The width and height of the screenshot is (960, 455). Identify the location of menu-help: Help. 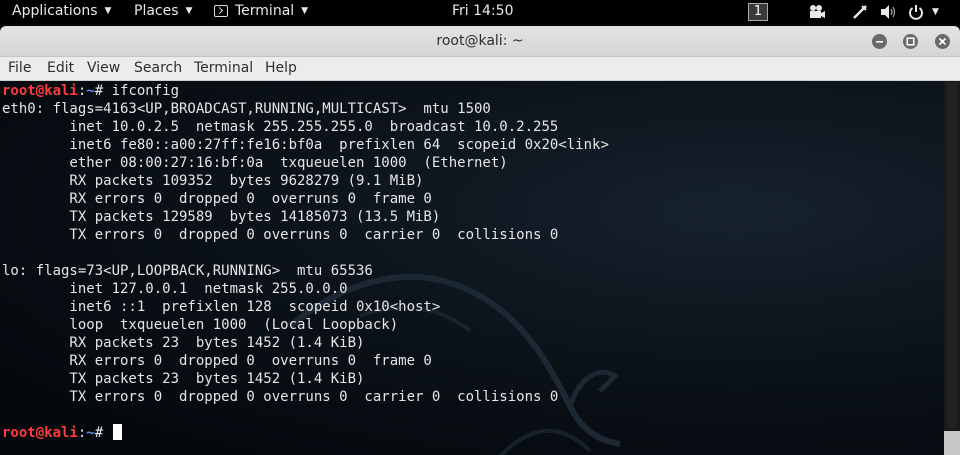
(281, 68).